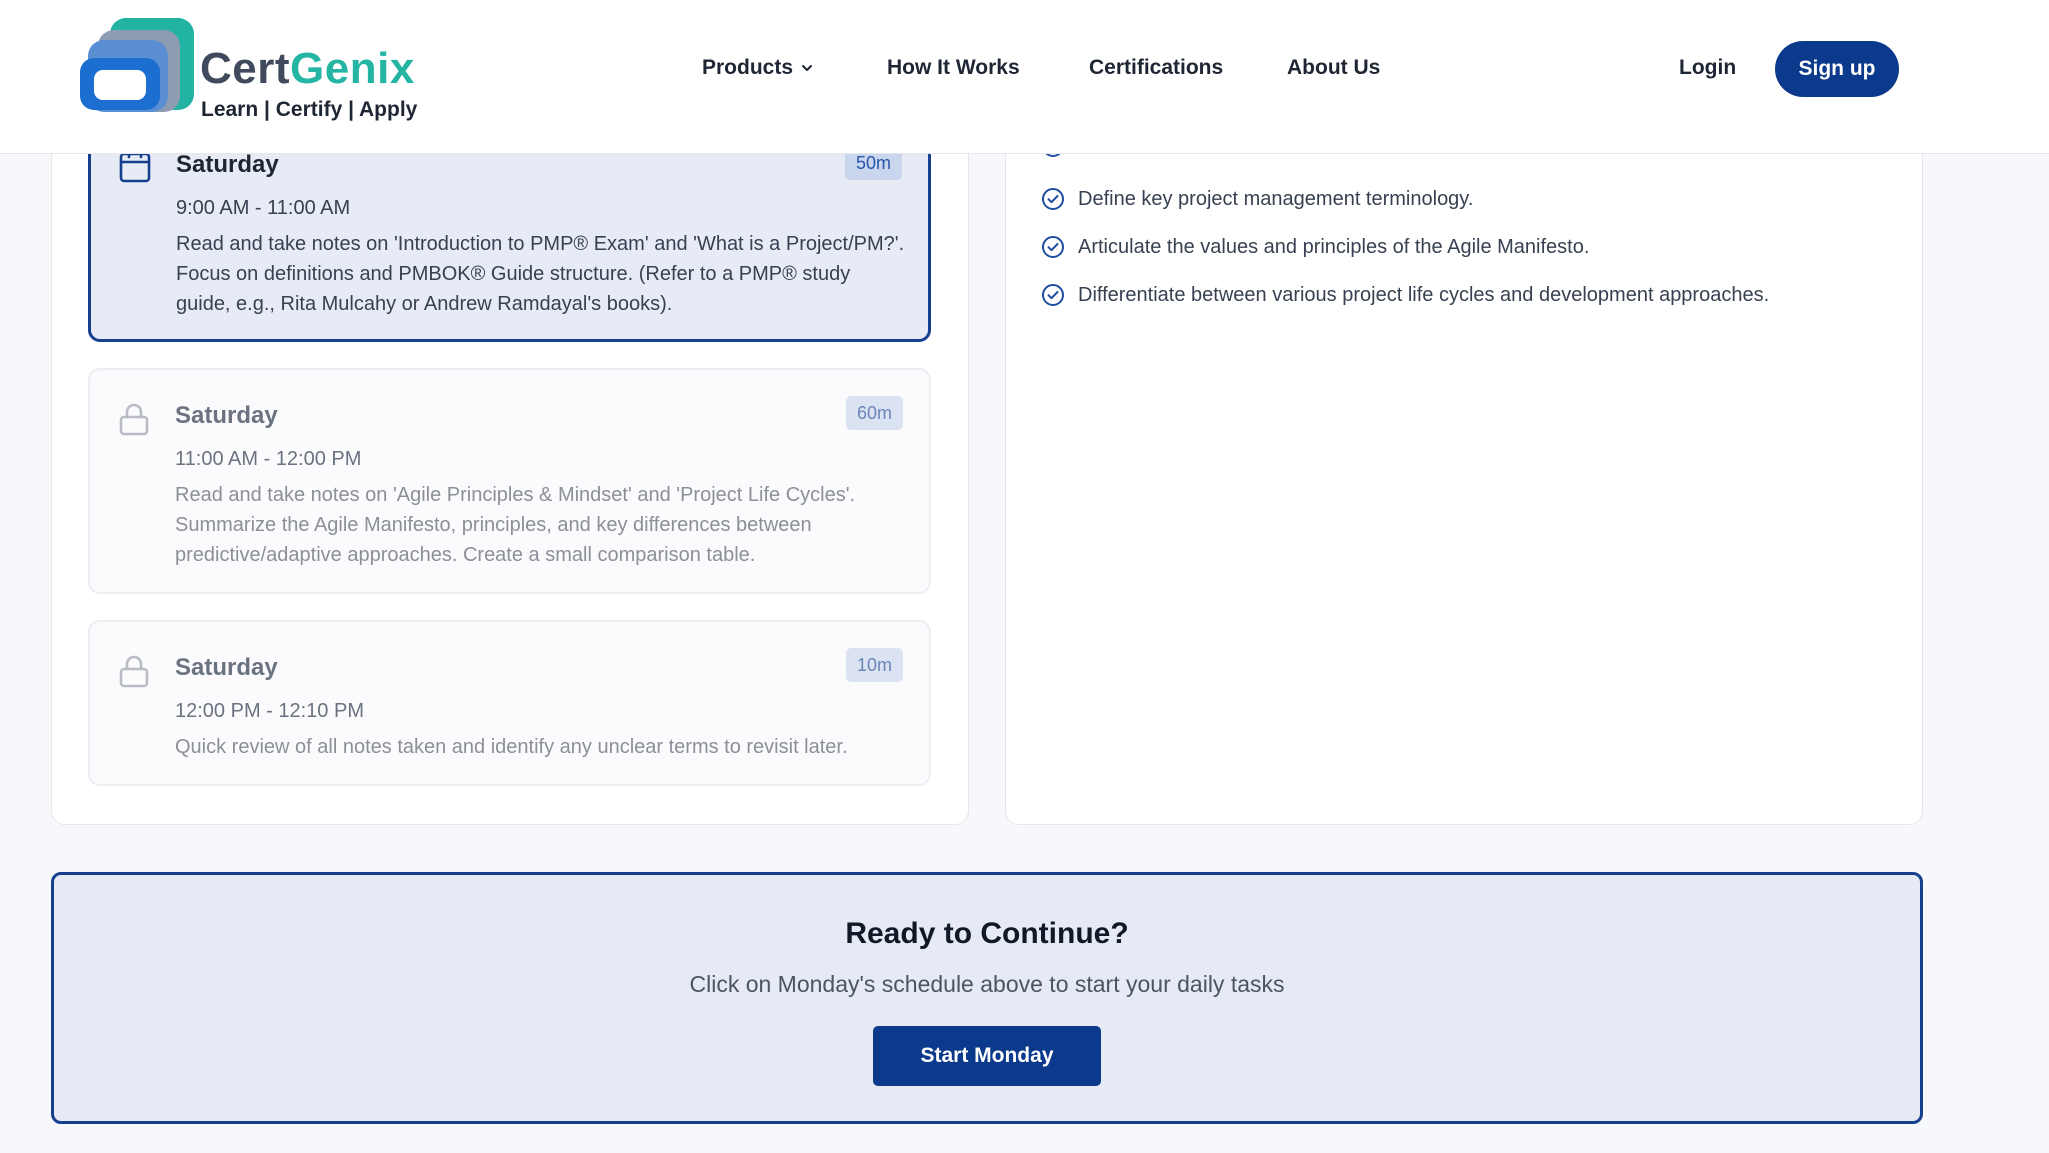  Describe the element at coordinates (137, 65) in the screenshot. I see `logo-mark-icon` at that location.